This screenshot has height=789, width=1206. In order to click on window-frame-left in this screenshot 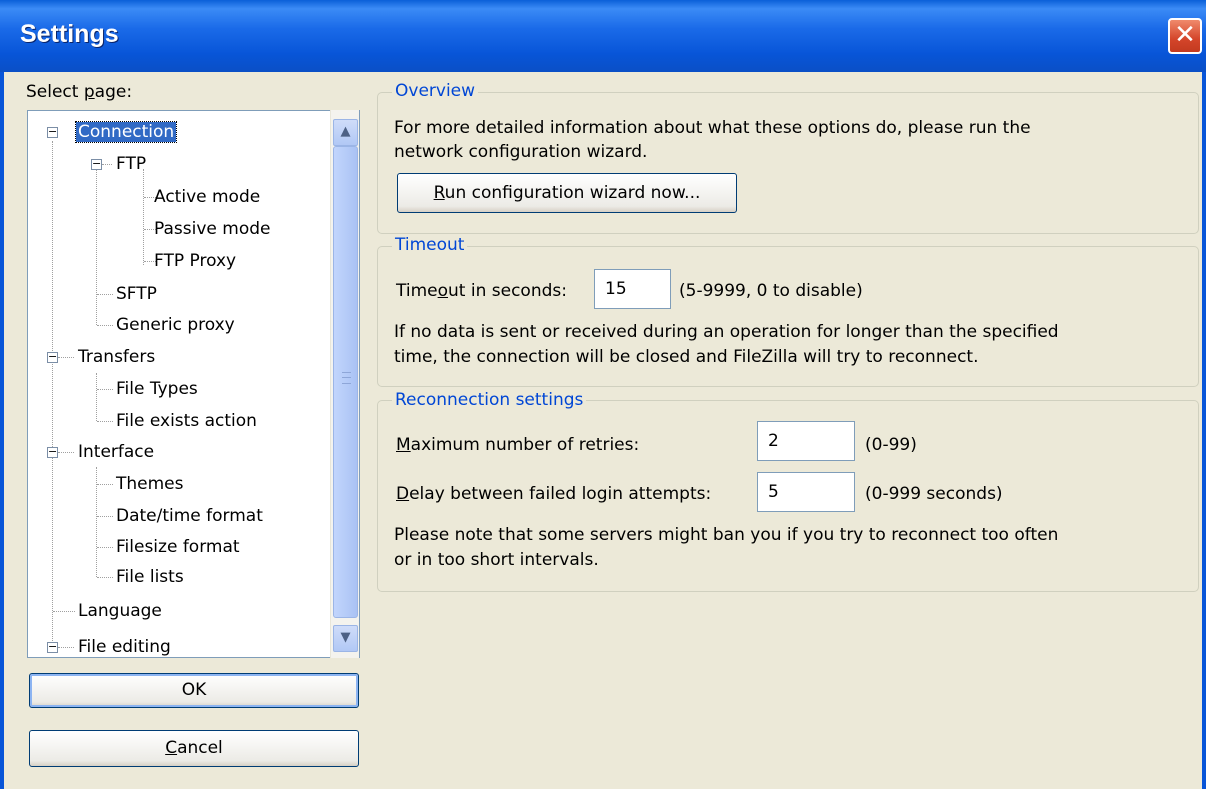, I will do `click(2, 430)`.